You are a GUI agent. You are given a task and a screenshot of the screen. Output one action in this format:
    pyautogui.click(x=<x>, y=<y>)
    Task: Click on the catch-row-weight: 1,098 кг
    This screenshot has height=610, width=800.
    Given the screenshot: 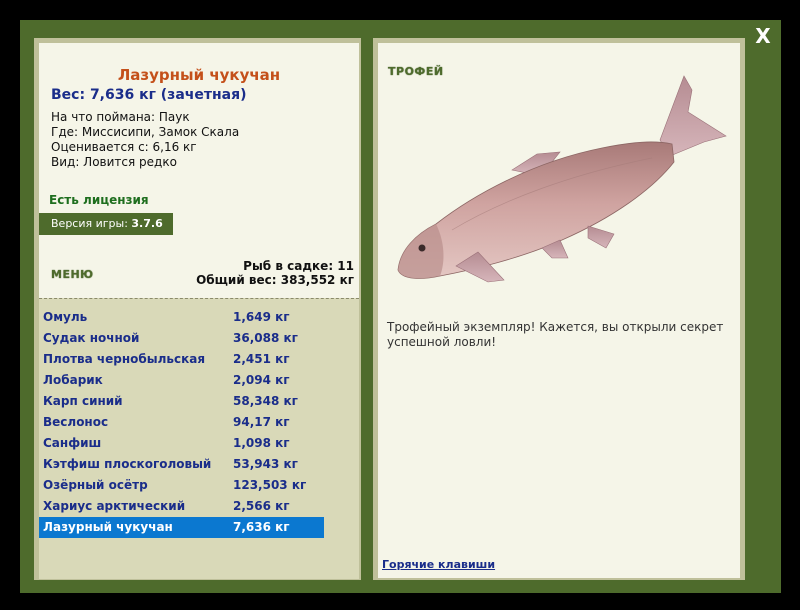 What is the action you would take?
    pyautogui.click(x=261, y=443)
    